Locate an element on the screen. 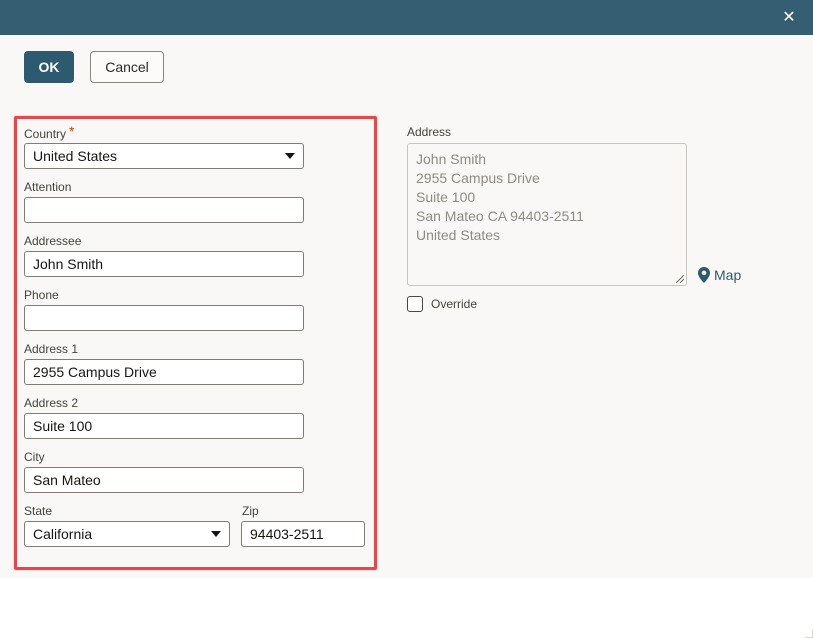 This screenshot has width=813, height=638. window-resize-corner is located at coordinates (809, 634).